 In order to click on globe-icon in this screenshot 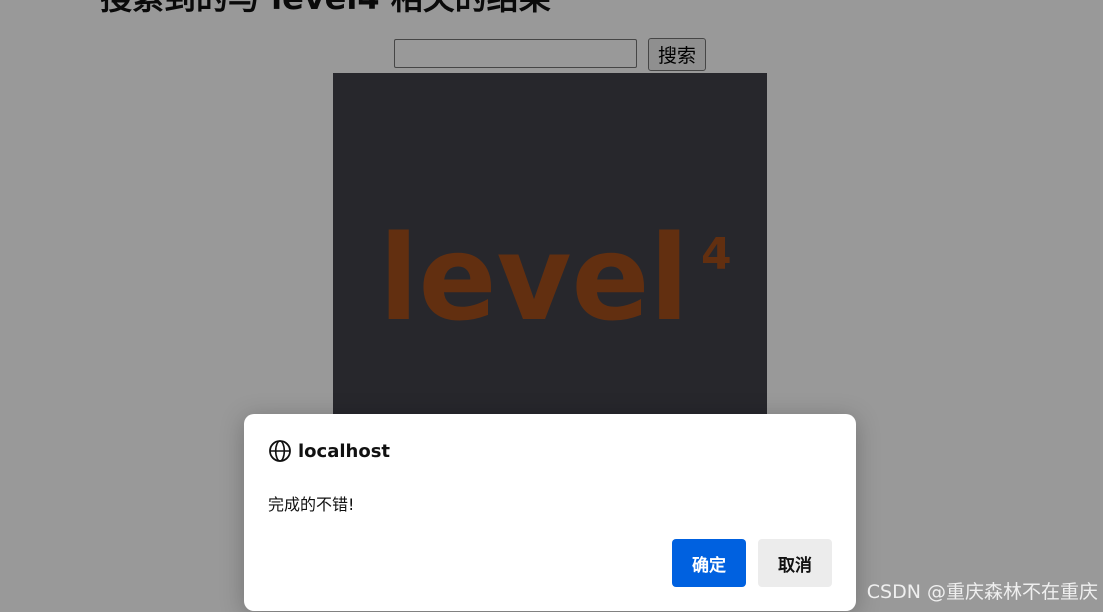, I will do `click(280, 451)`.